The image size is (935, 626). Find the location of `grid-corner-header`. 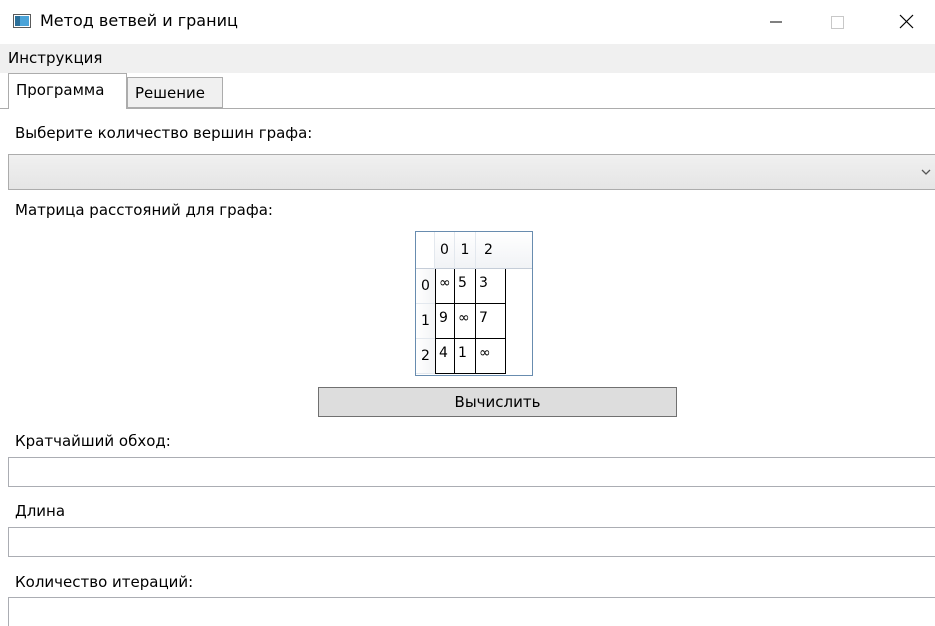

grid-corner-header is located at coordinates (425, 250).